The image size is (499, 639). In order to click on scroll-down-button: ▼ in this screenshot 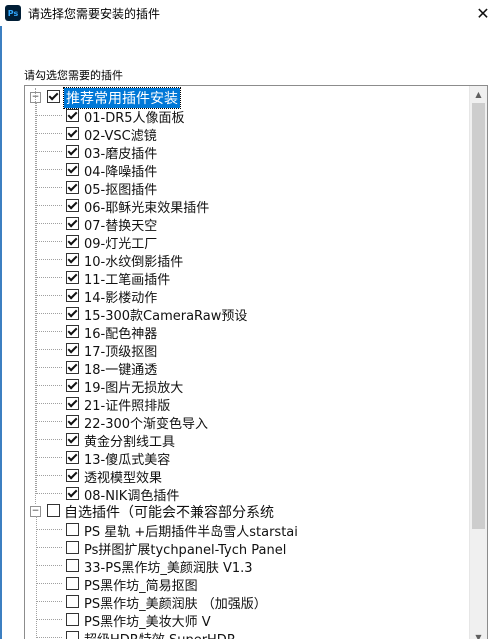, I will do `click(478, 634)`.